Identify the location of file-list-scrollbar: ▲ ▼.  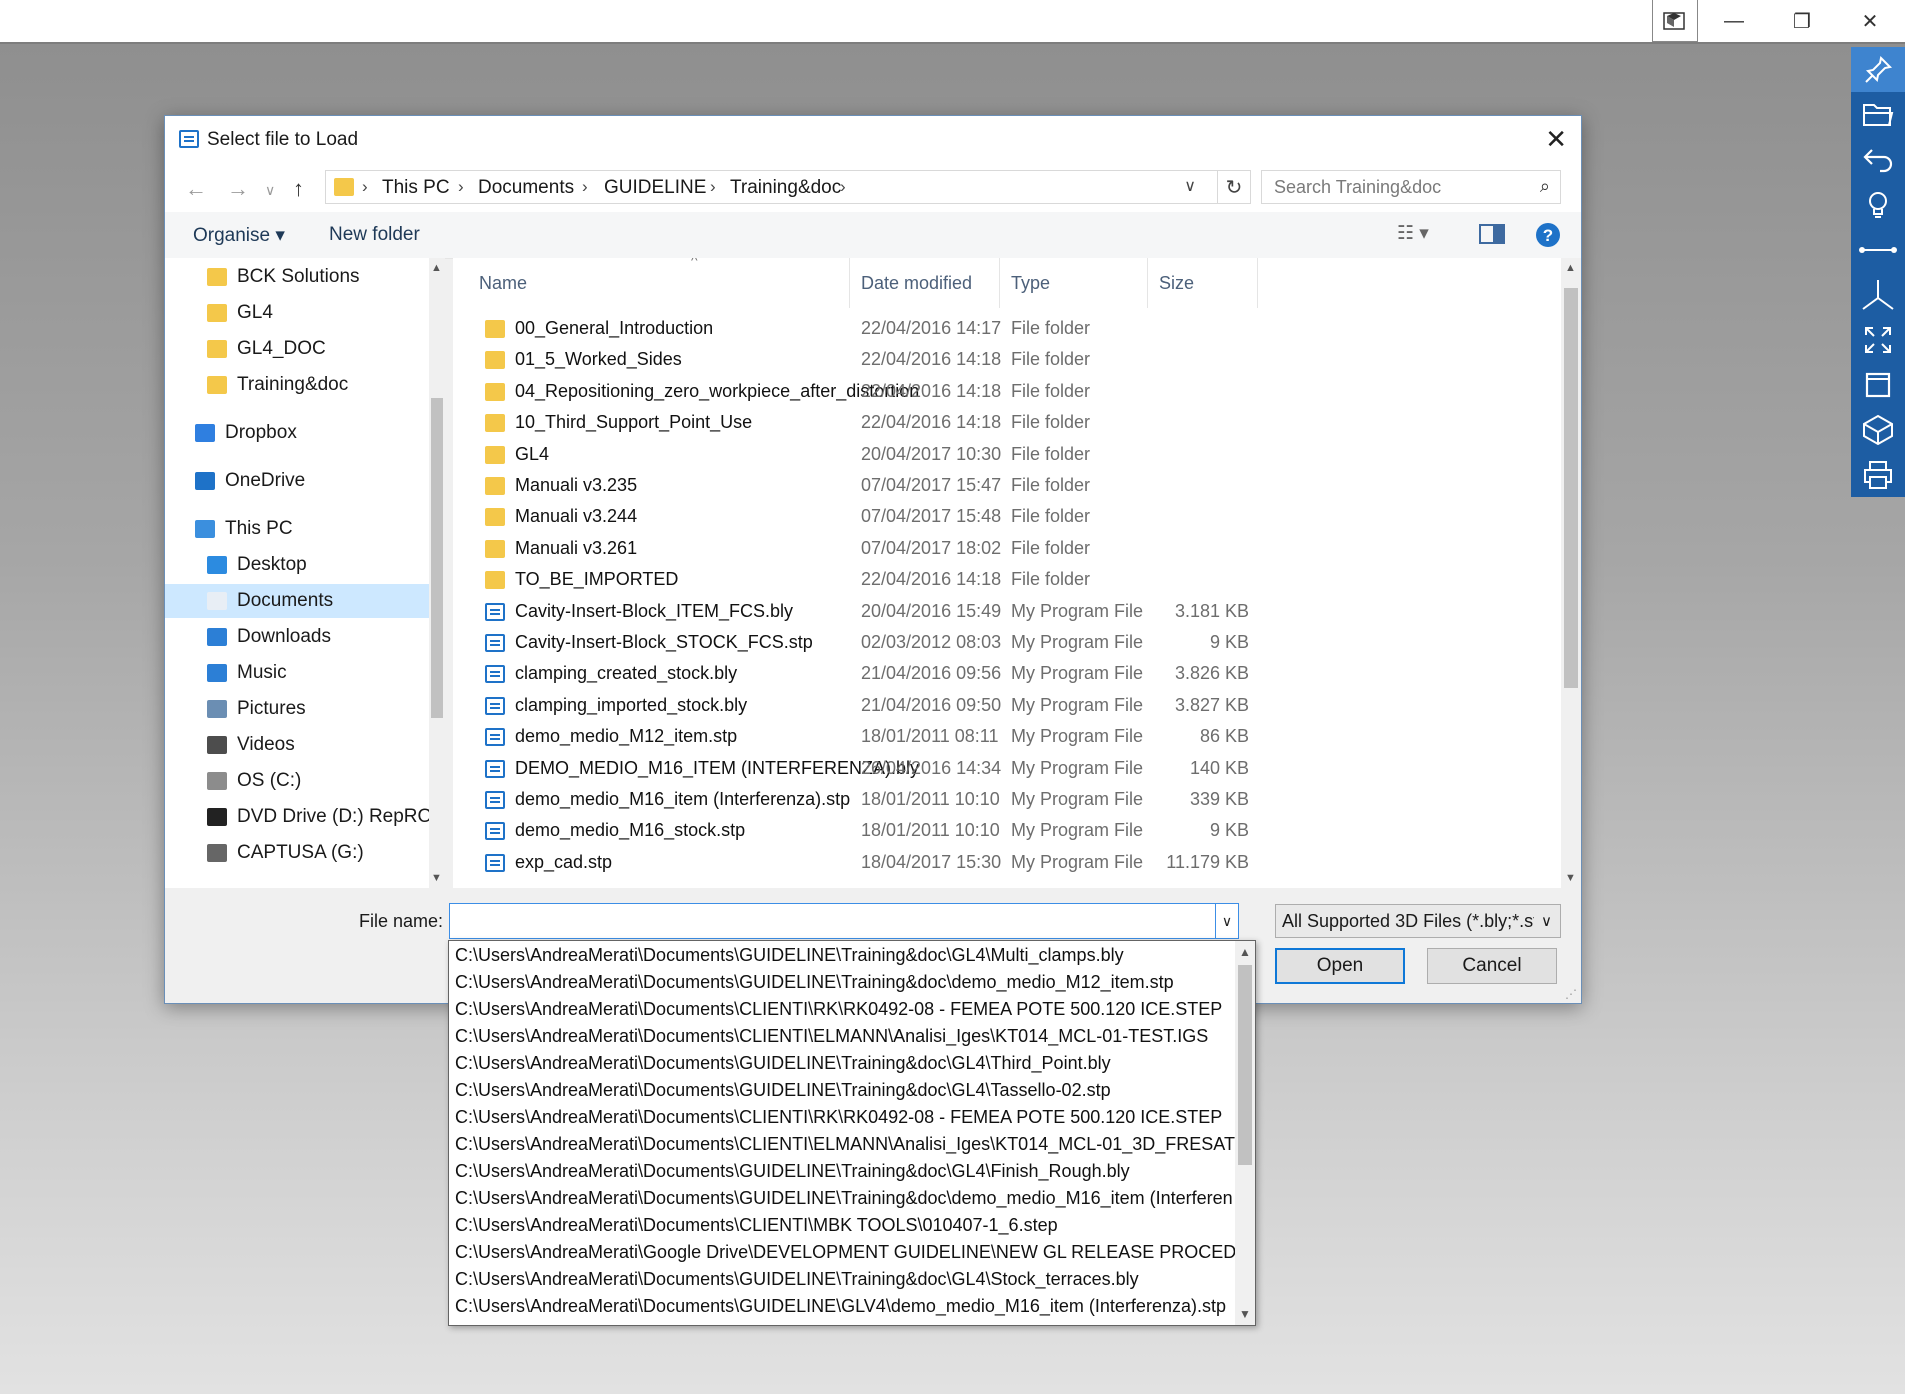
(1571, 573).